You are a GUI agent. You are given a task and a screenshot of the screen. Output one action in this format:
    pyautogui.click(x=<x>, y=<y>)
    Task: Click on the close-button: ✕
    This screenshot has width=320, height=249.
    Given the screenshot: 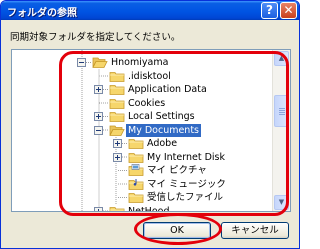 What is the action you would take?
    pyautogui.click(x=288, y=10)
    